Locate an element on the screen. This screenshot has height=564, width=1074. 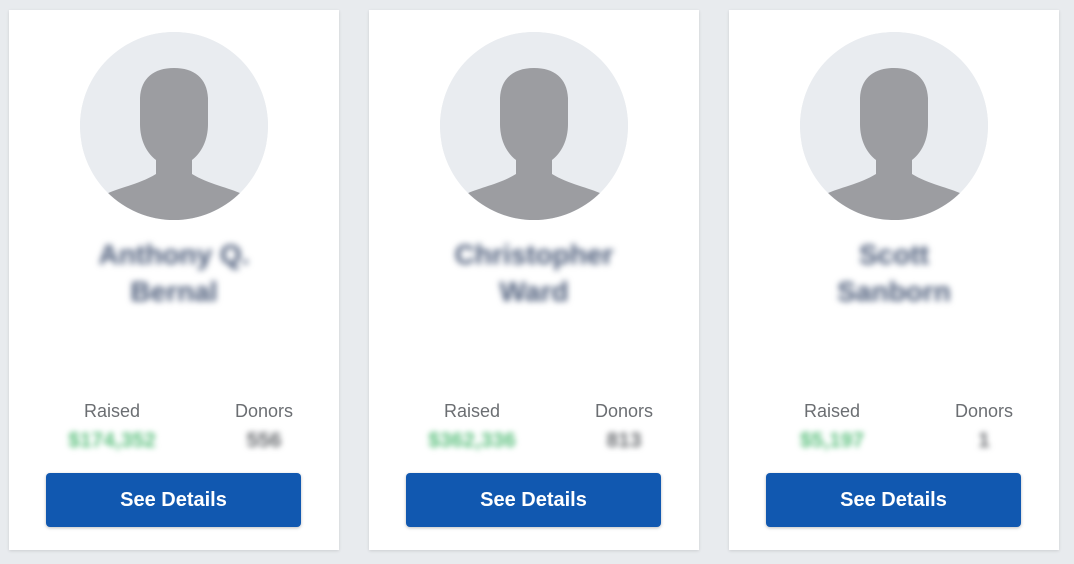
fundraiser-name: Christopher Ward is located at coordinates (534, 273).